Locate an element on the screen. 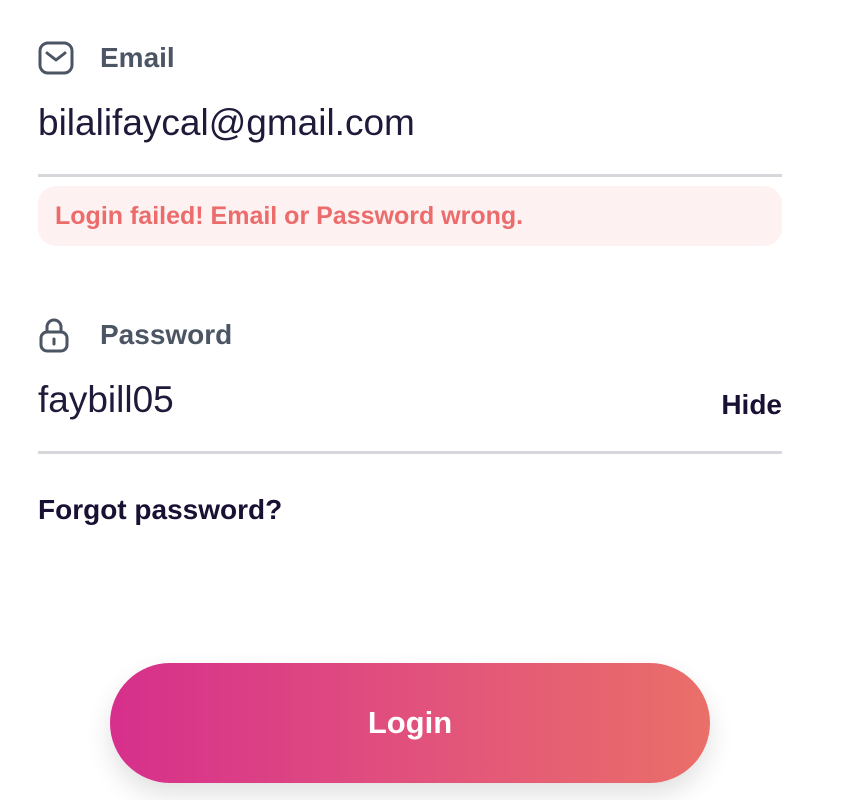 This screenshot has width=842, height=800. email-label-row: Email is located at coordinates (106, 58).